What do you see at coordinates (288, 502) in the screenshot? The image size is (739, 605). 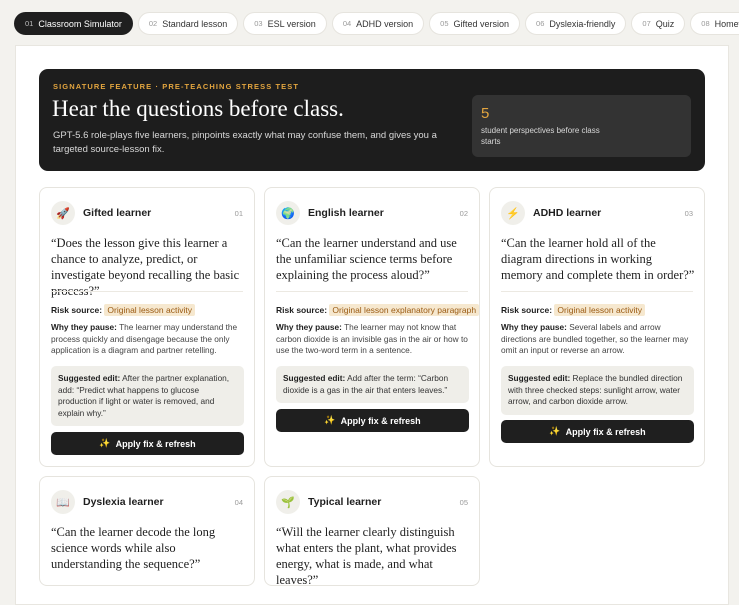 I see `seedling-icon: 🌱` at bounding box center [288, 502].